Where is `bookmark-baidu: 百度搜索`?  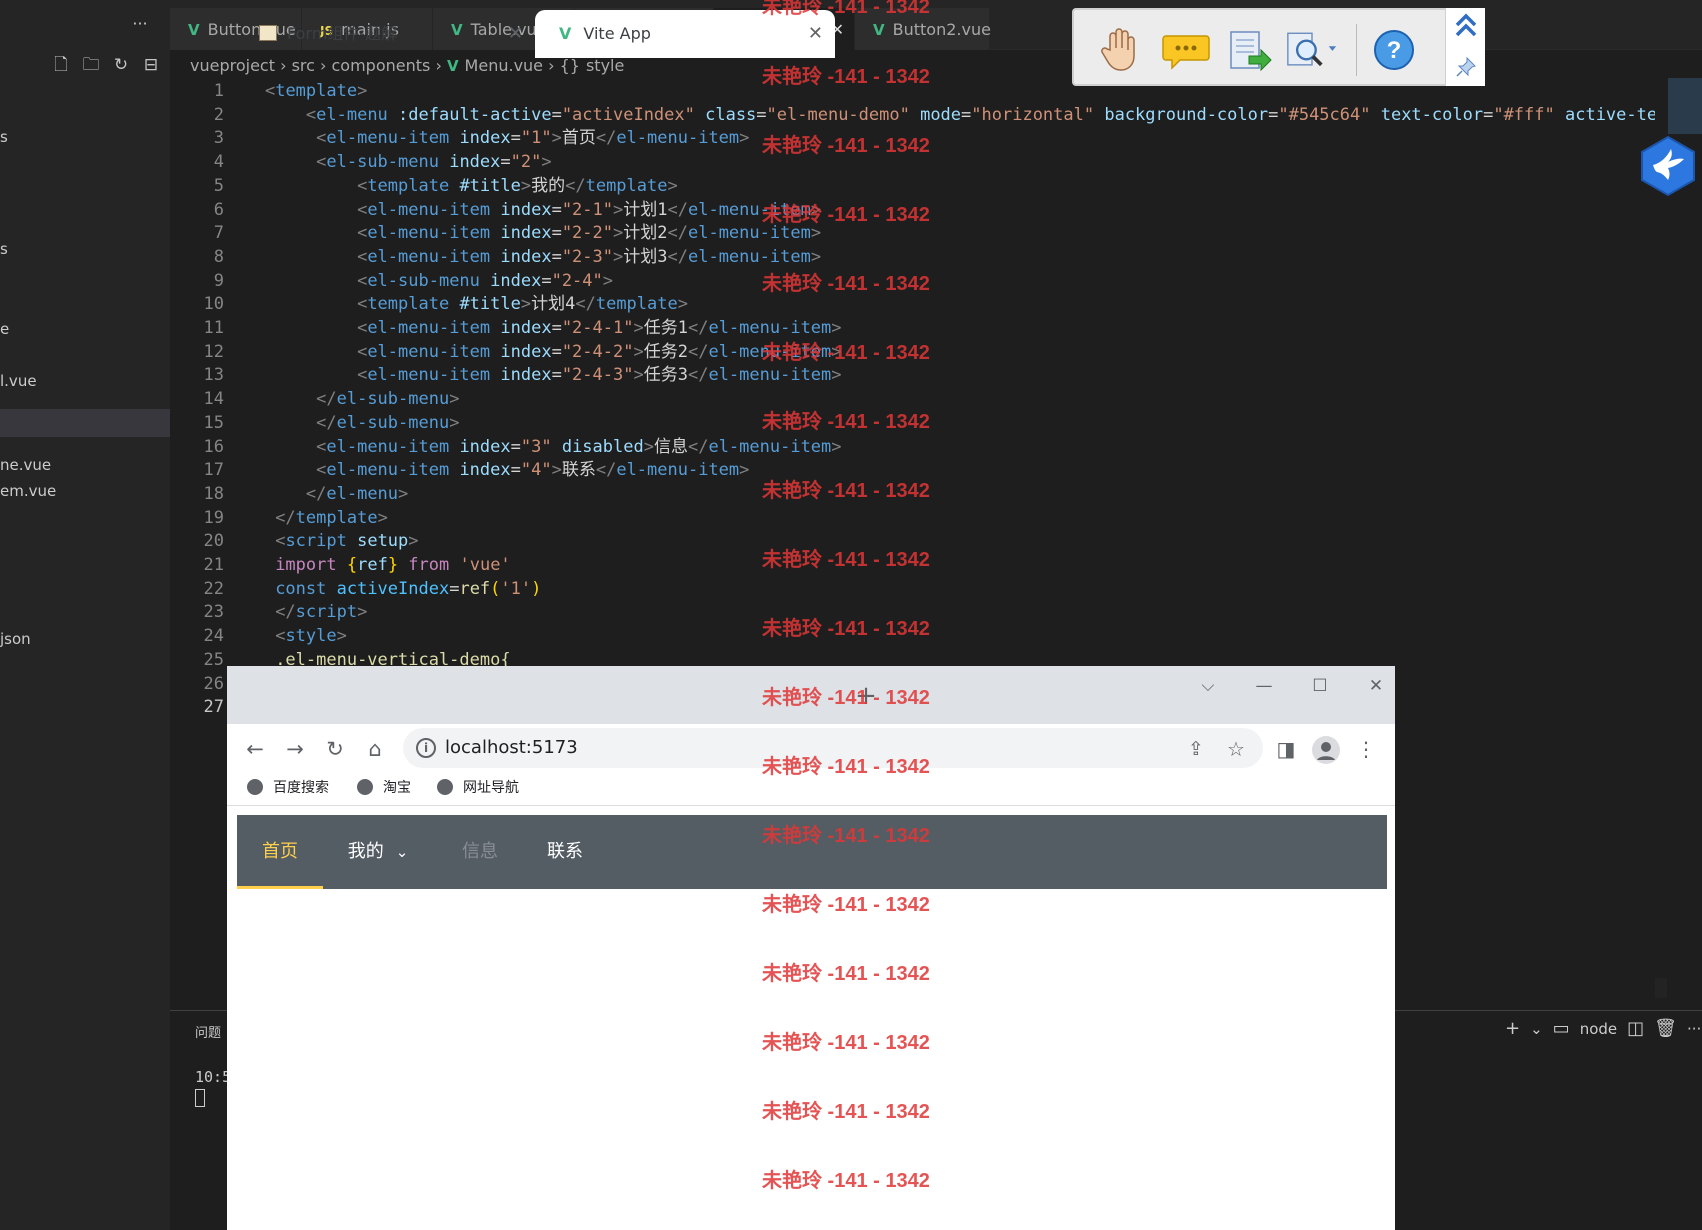 bookmark-baidu: 百度搜索 is located at coordinates (288, 788).